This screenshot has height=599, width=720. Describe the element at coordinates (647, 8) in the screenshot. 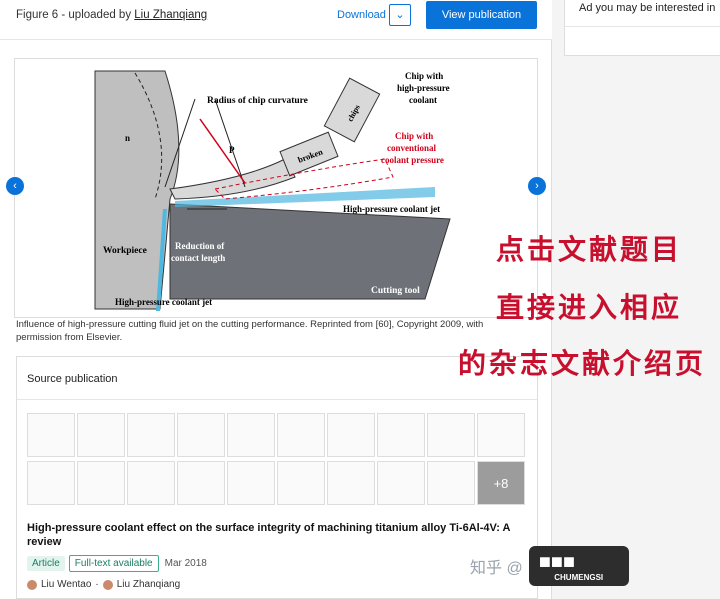

I see `ad-heading: Ad you may be interested in` at that location.